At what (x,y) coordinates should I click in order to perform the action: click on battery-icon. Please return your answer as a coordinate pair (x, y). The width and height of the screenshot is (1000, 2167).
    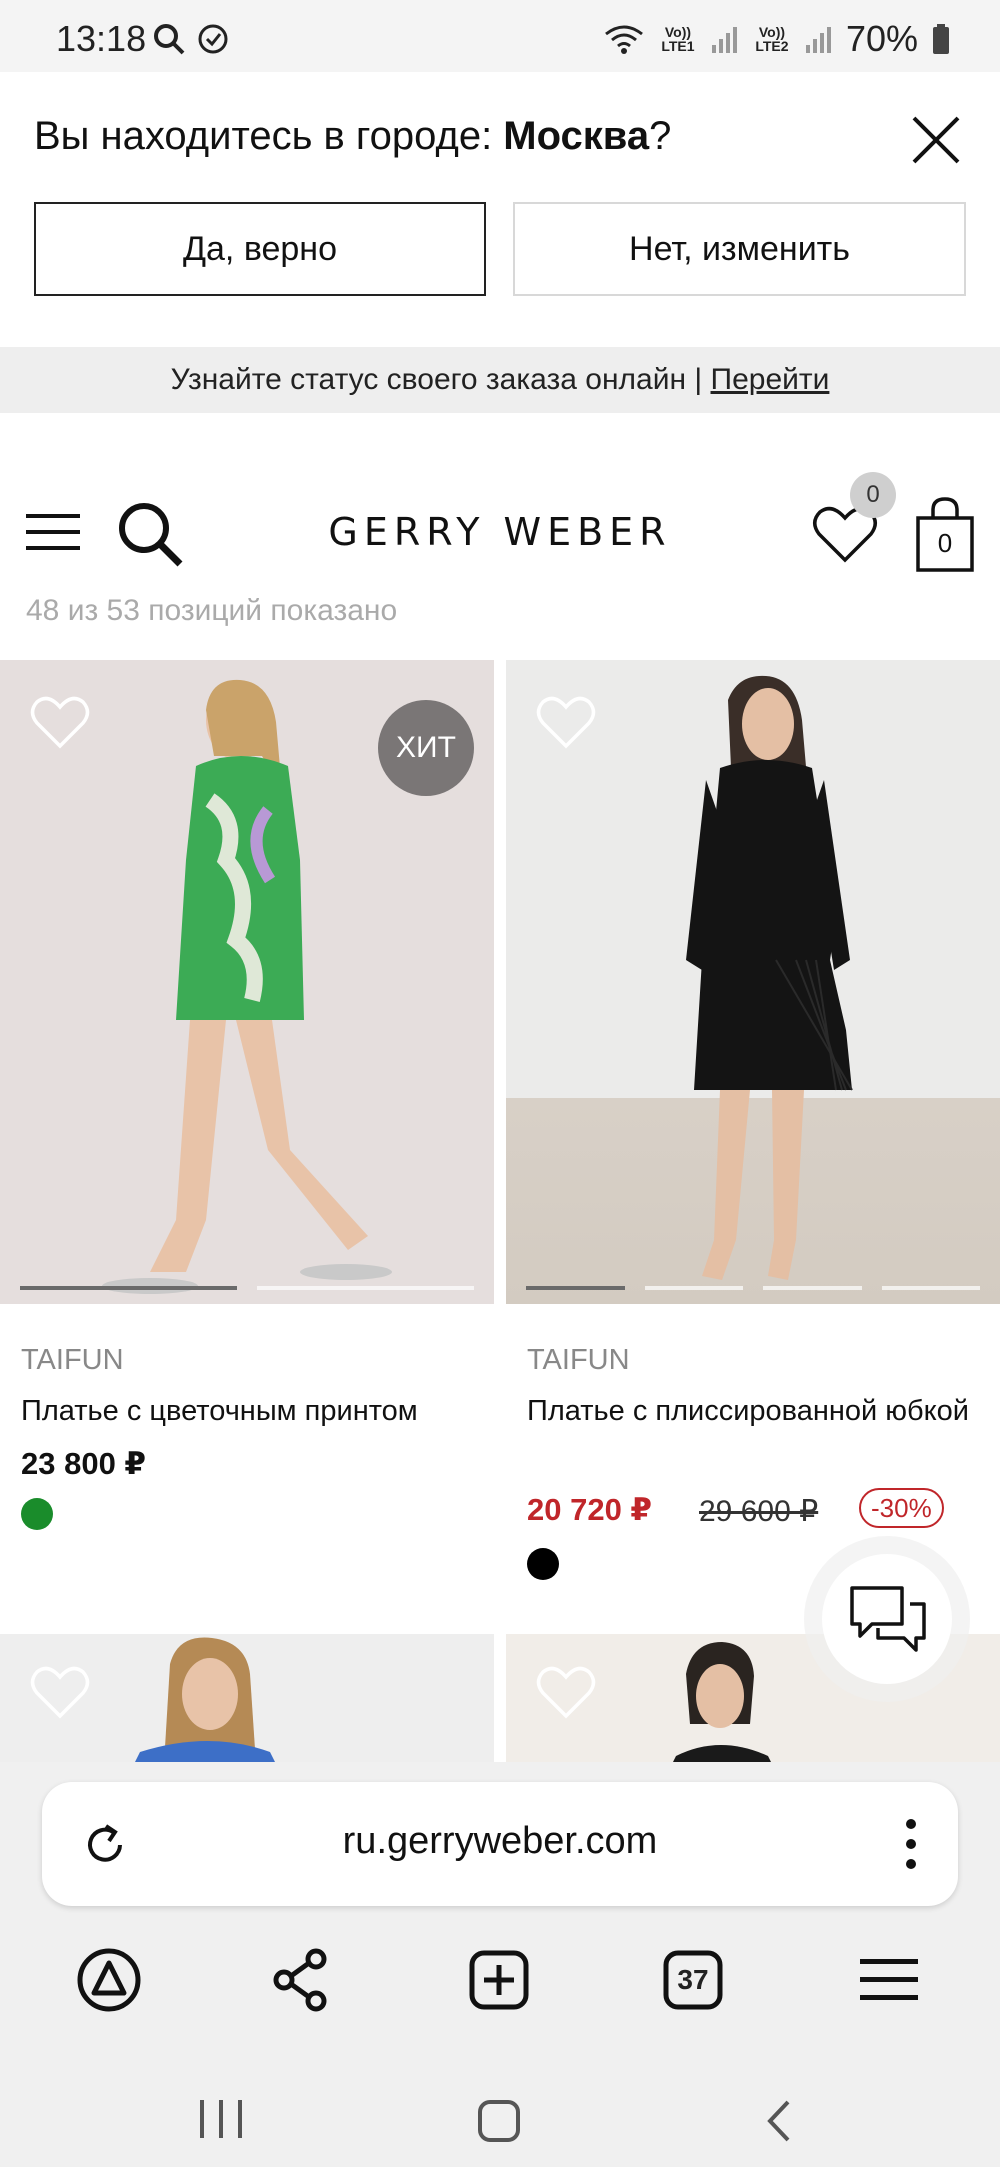
    Looking at the image, I should click on (941, 39).